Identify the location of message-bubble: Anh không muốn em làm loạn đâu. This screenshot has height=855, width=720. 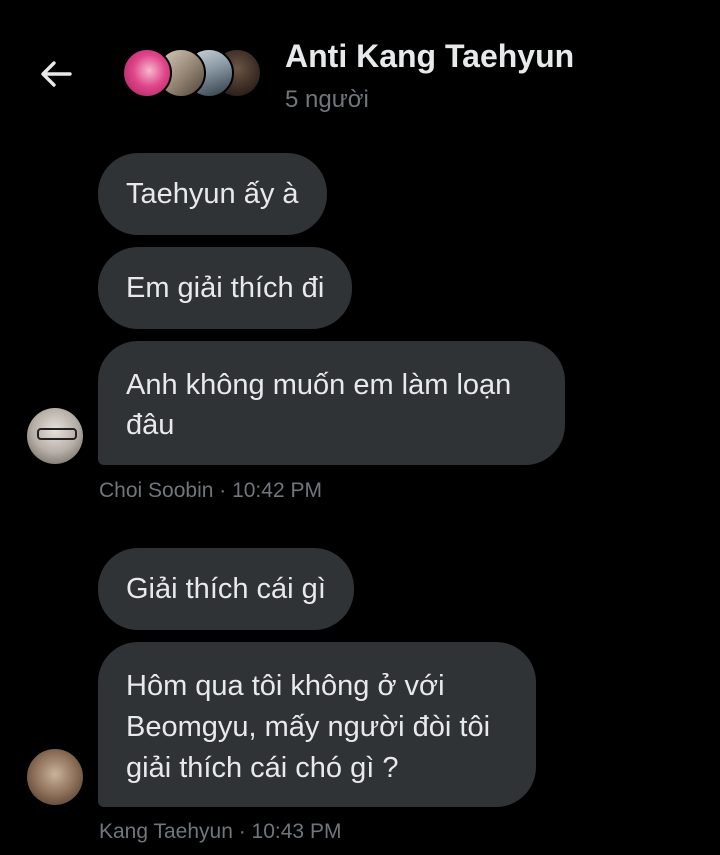
(331, 403).